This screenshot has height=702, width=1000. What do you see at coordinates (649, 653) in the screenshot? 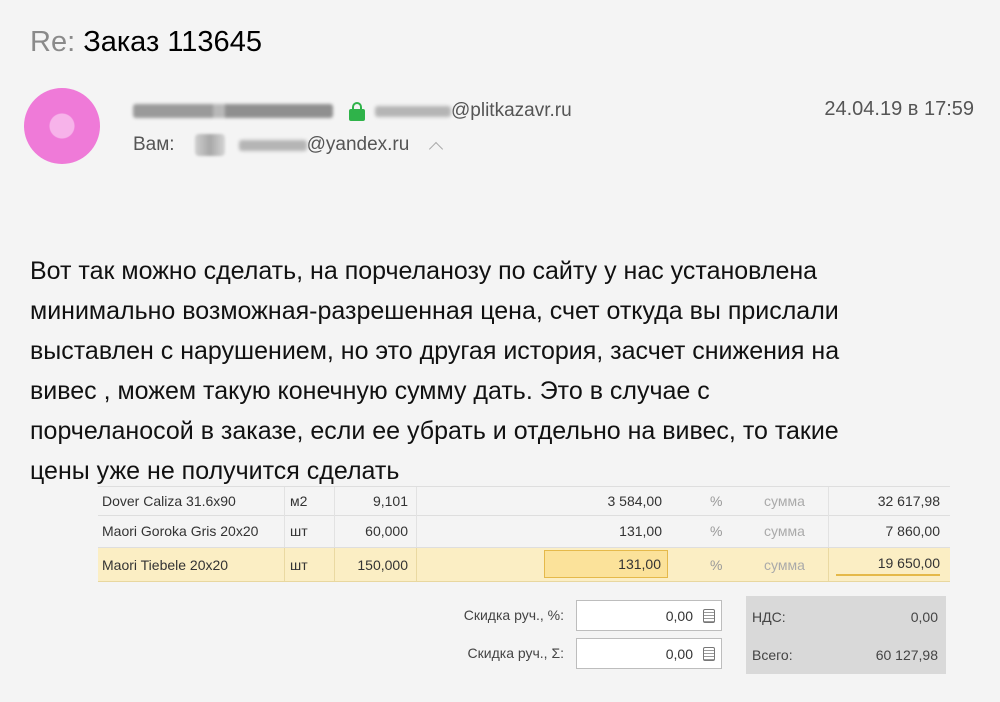
I see `discount-sum-input: 0,00` at bounding box center [649, 653].